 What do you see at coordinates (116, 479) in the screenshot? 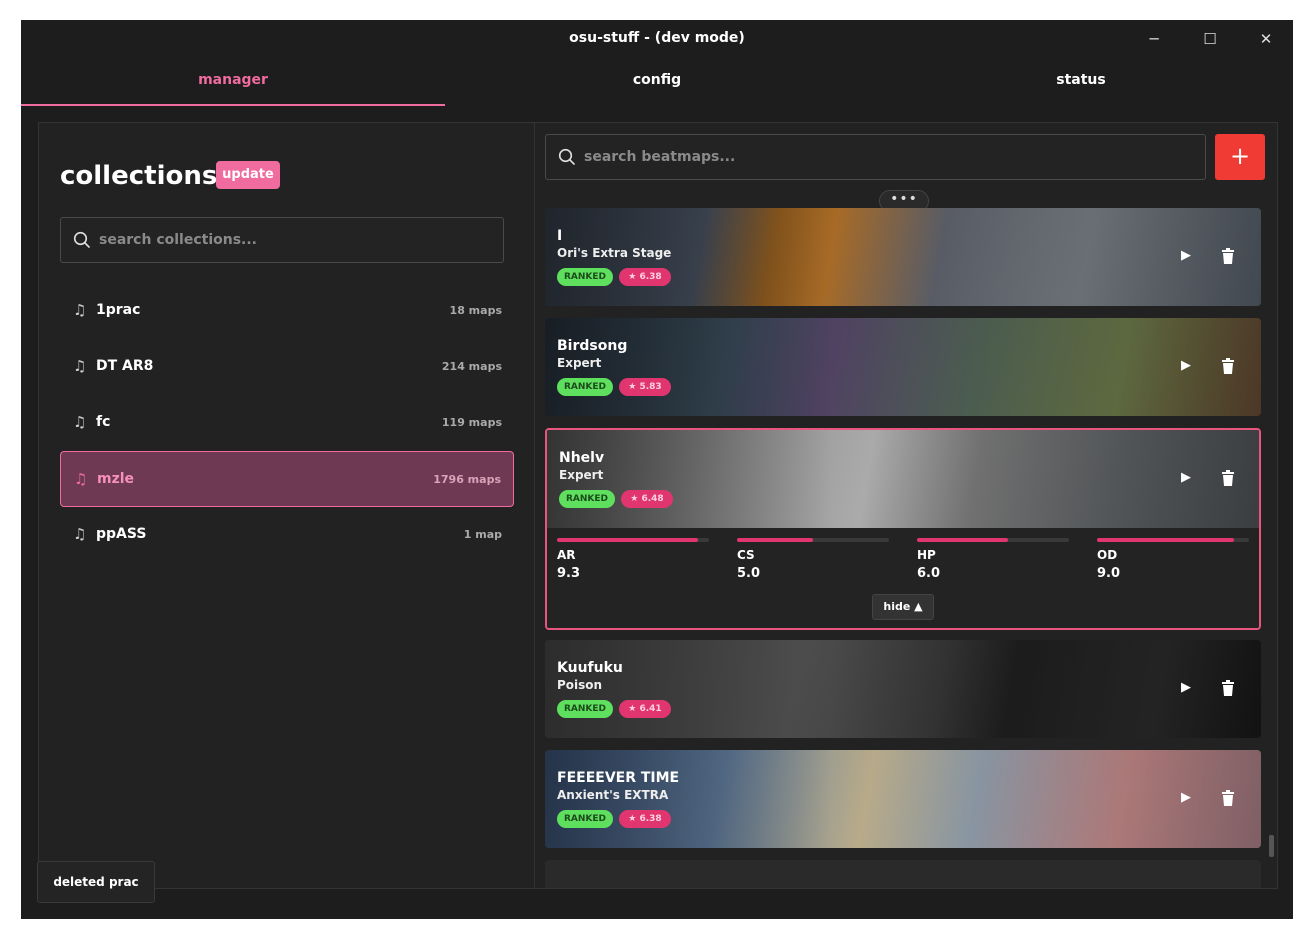
I see `collection-name: mzle` at bounding box center [116, 479].